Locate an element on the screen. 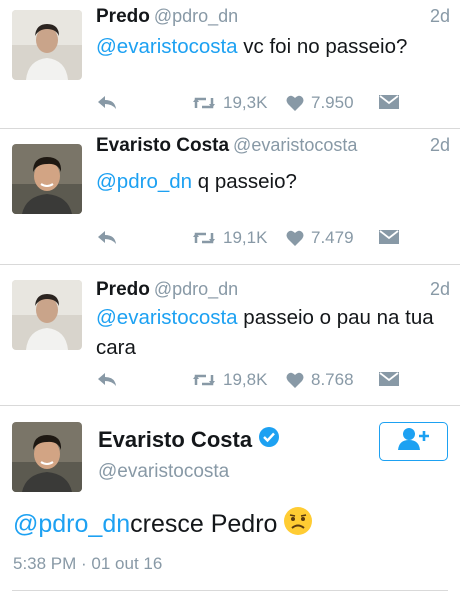  like-button: 7.479 is located at coordinates (320, 238).